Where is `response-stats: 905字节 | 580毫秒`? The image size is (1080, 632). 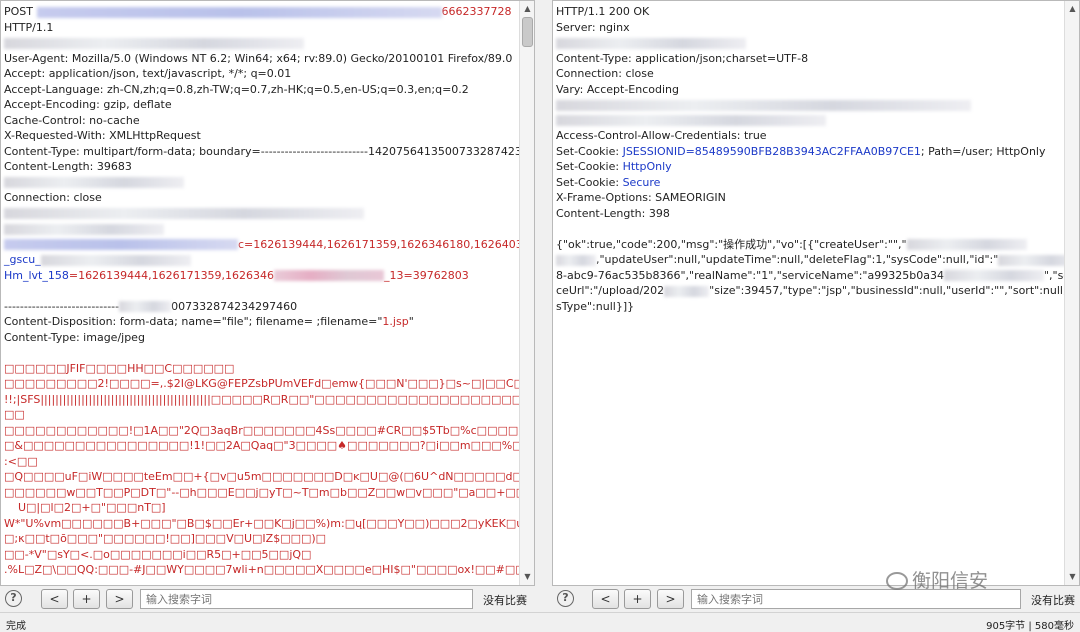 response-stats: 905字节 | 580毫秒 is located at coordinates (1030, 626).